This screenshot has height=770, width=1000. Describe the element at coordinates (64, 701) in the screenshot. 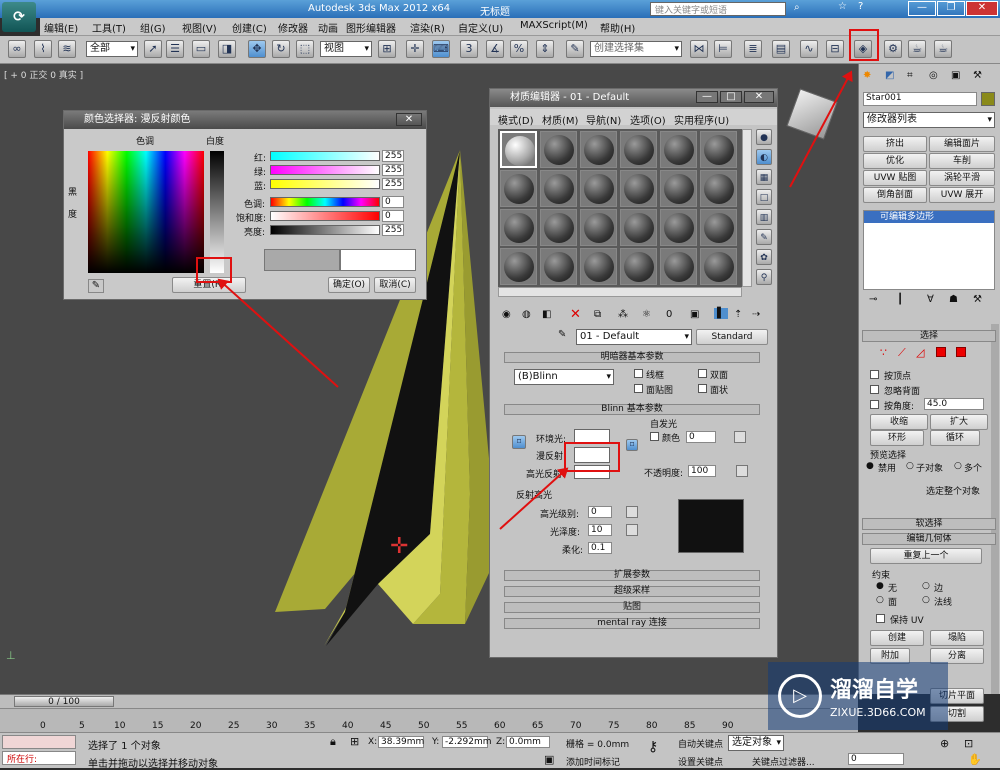

I see `time-slider-thumb: 0 / 100` at that location.